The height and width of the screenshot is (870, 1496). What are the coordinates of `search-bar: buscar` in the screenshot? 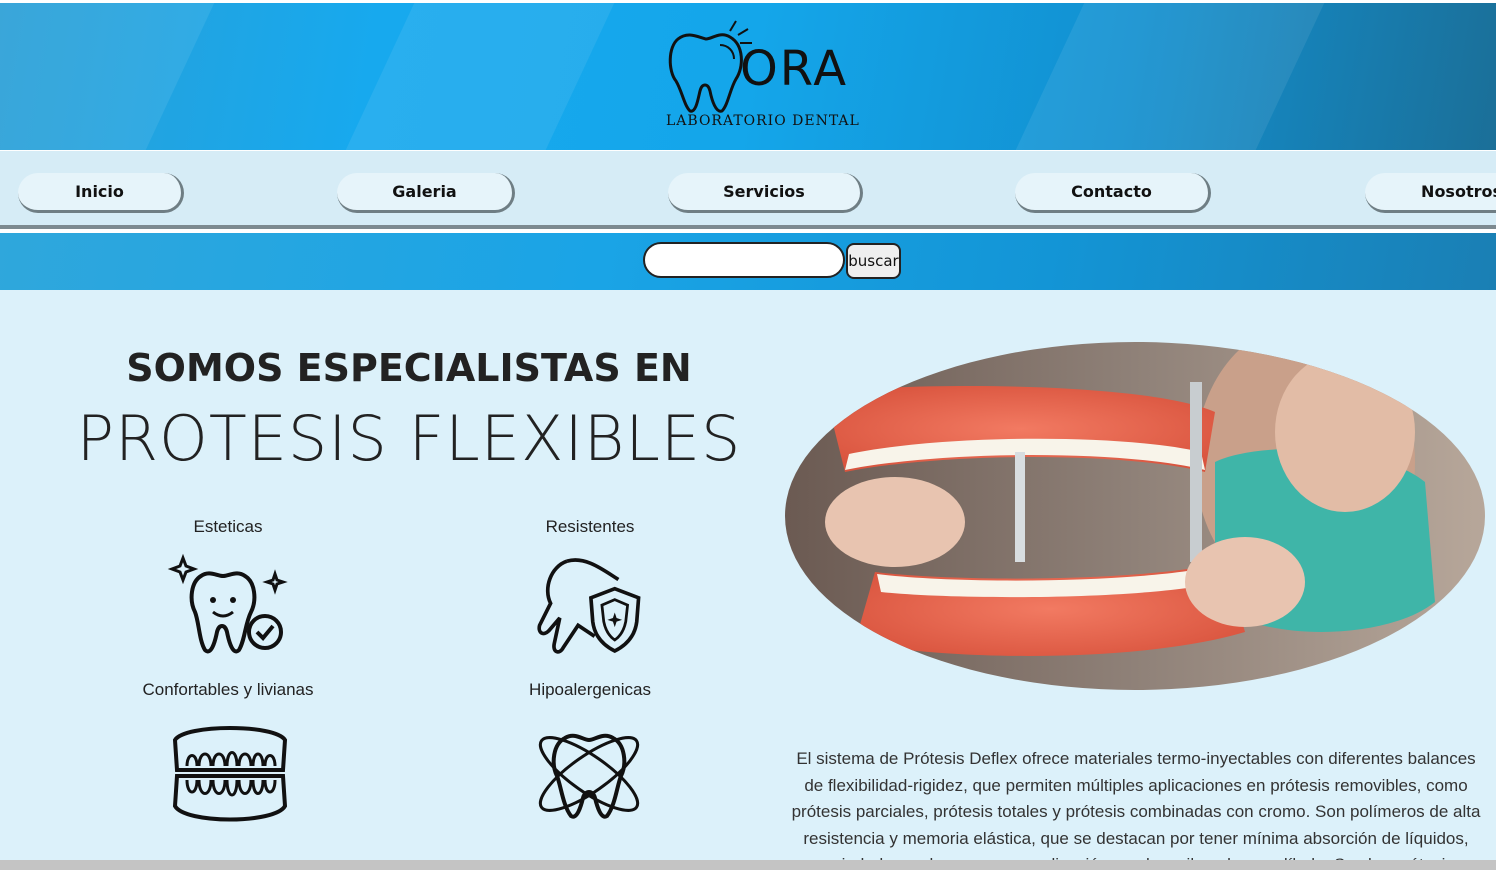 It's located at (748, 261).